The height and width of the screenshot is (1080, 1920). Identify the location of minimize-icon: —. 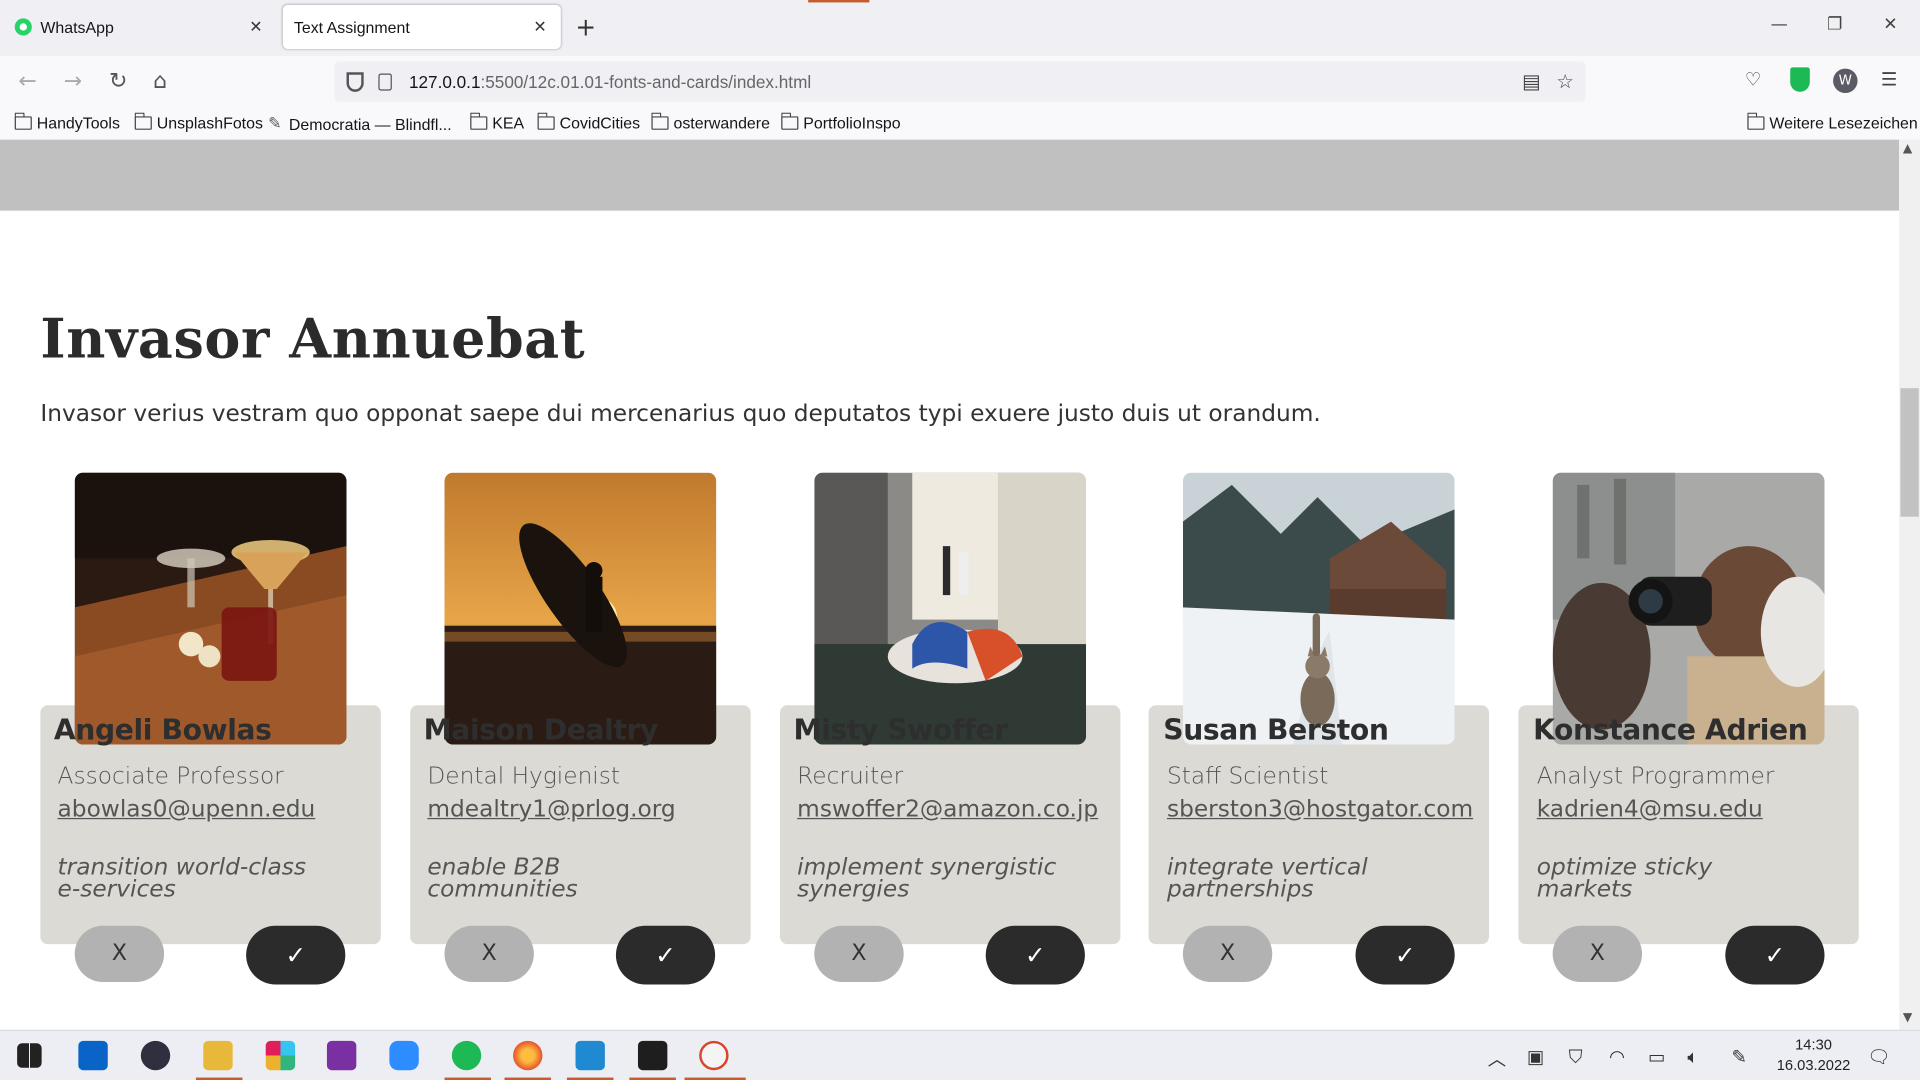
(1779, 25).